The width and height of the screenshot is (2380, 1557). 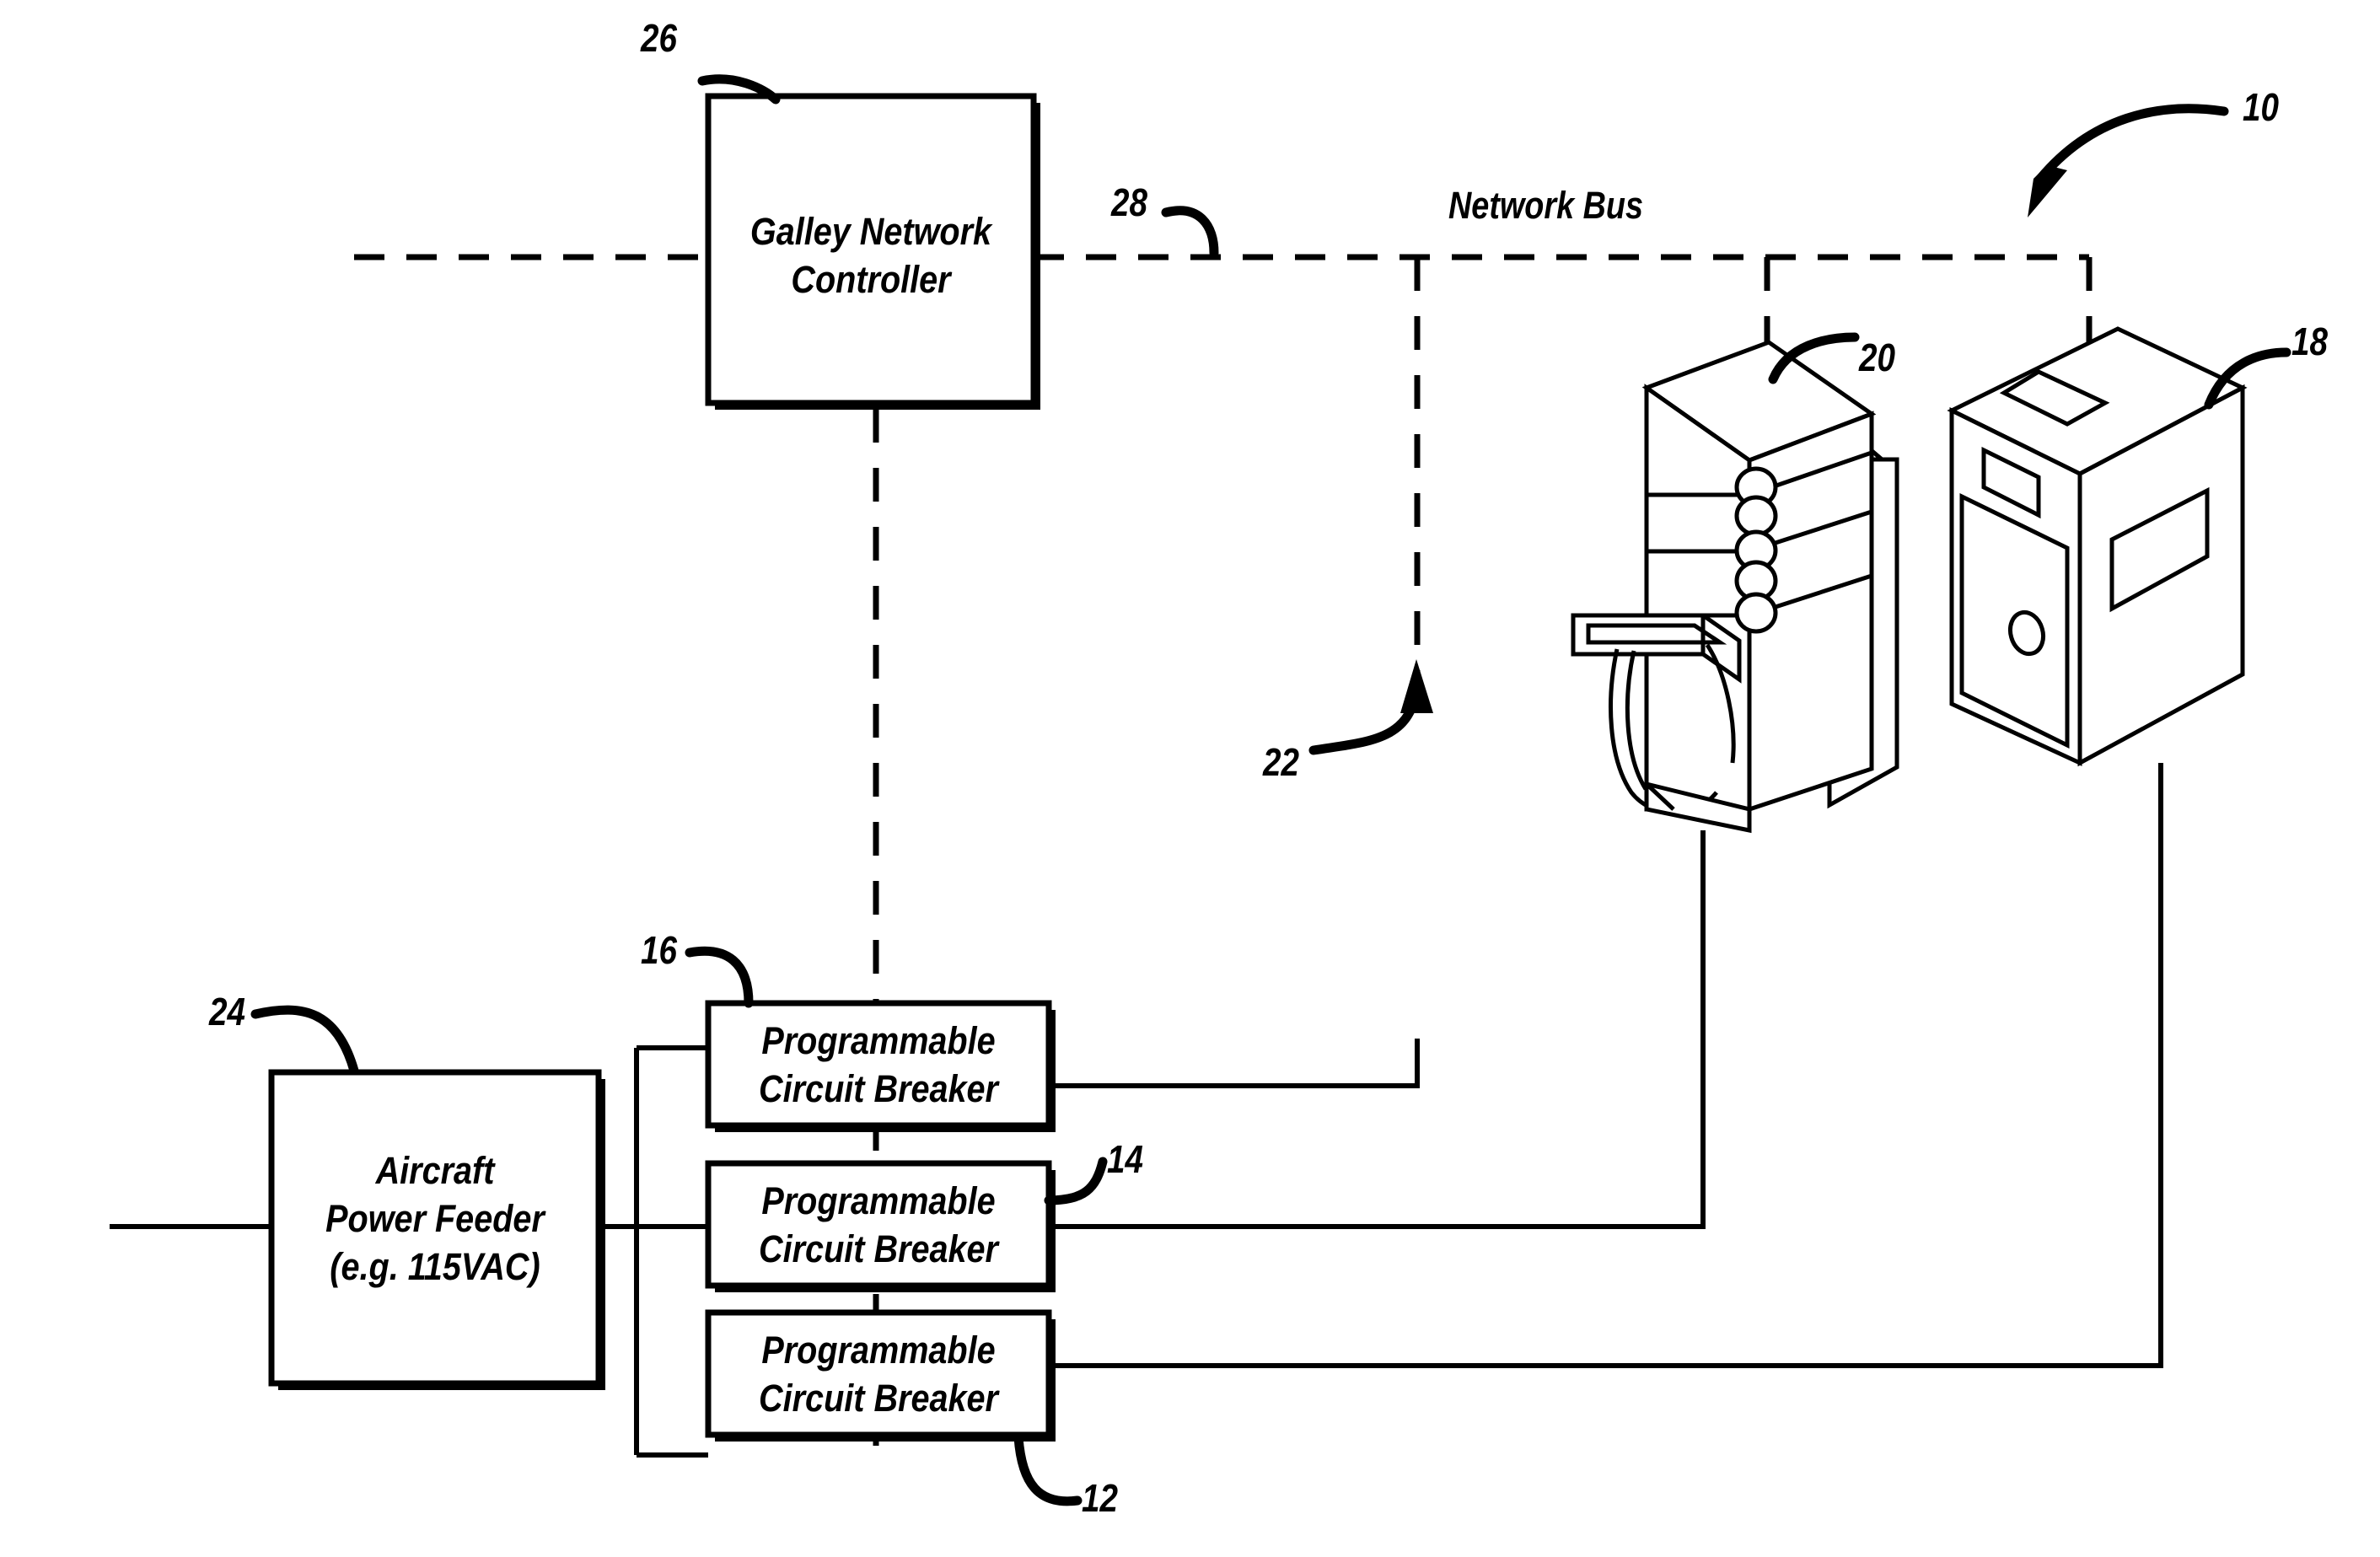 I want to click on galley-network-controller-label: Galley Network Controller, so click(x=871, y=255).